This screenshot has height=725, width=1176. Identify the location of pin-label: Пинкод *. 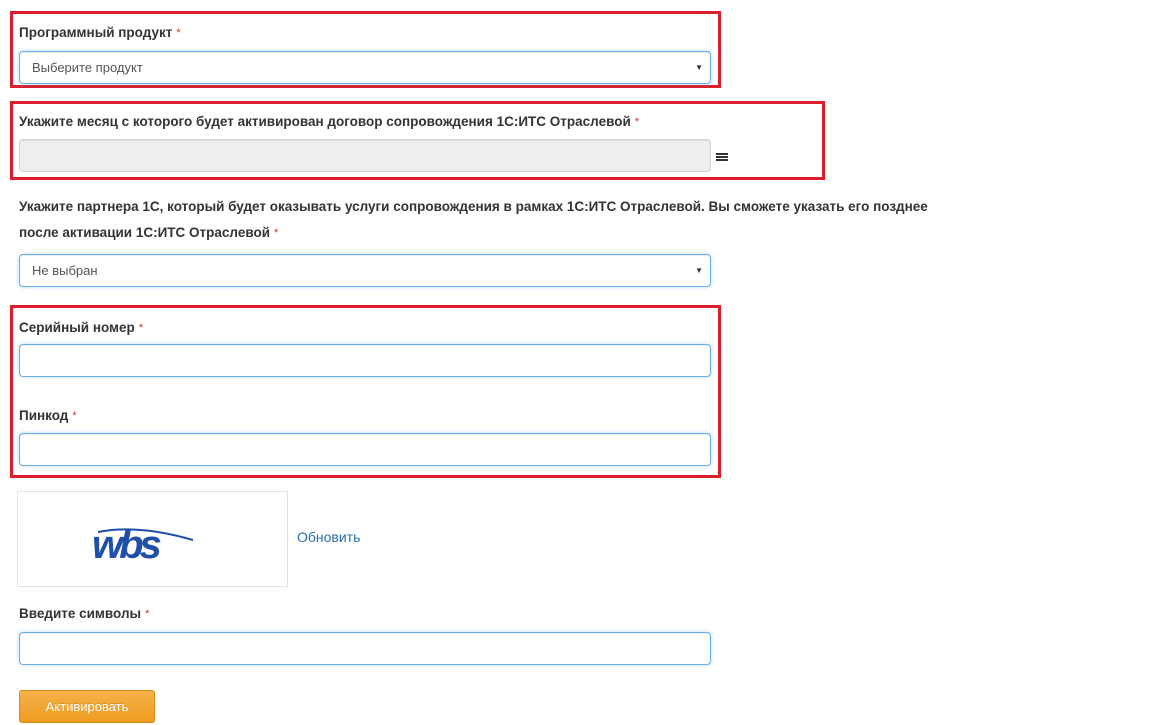
(48, 416).